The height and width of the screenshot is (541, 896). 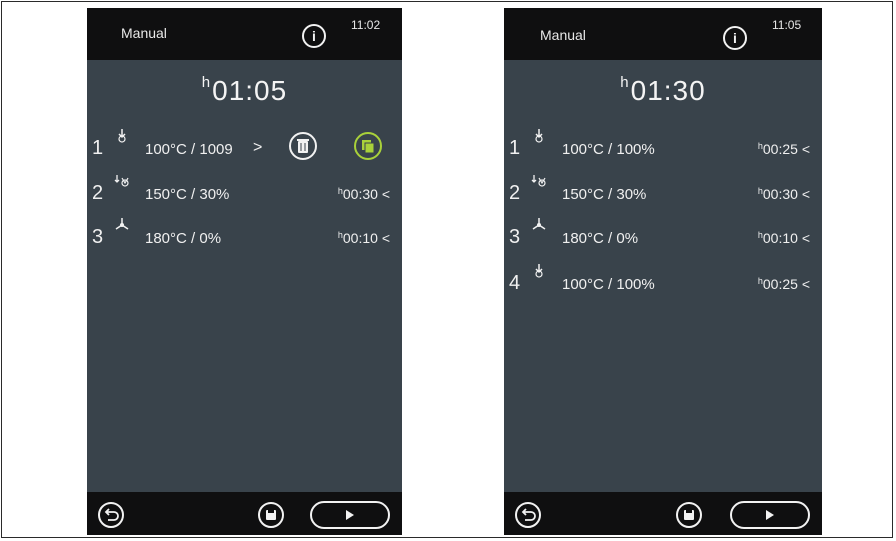 I want to click on trash-icon, so click(x=303, y=146).